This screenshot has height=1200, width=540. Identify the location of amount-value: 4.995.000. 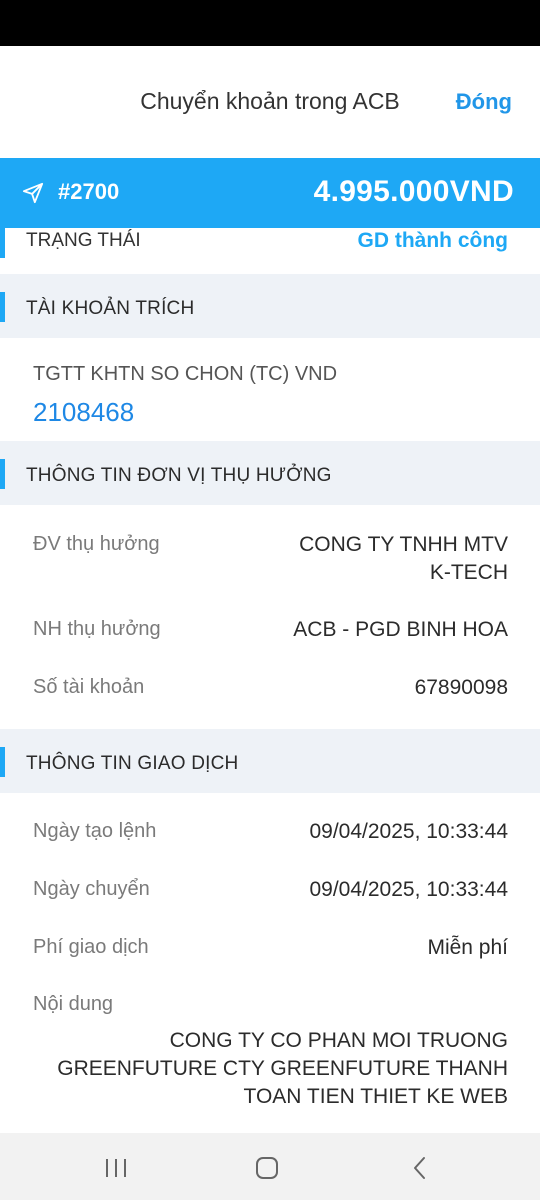
(381, 191).